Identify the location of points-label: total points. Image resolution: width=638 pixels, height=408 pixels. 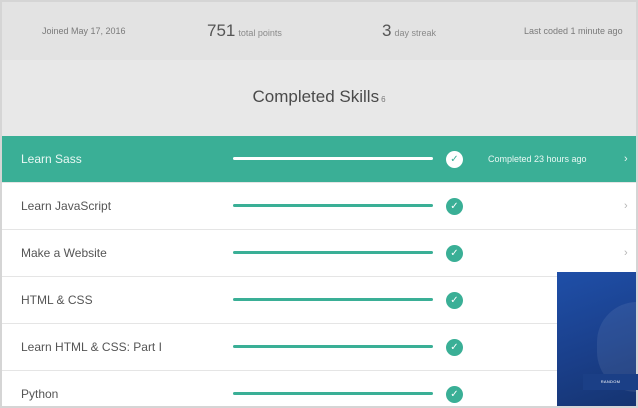
(260, 33).